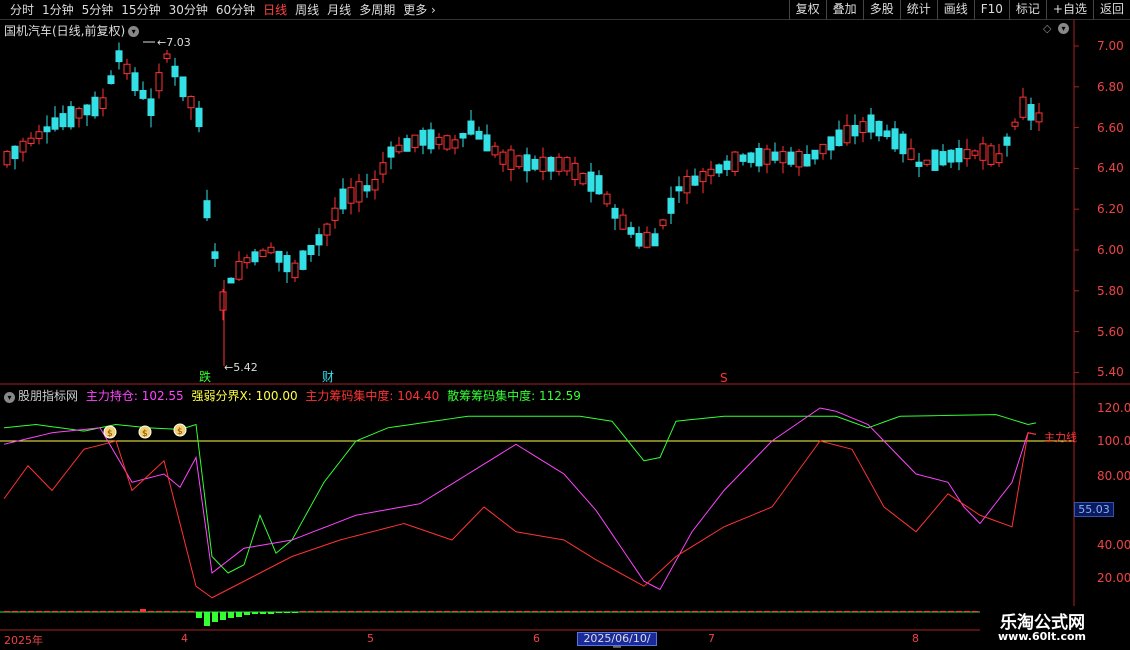 Image resolution: width=1130 pixels, height=650 pixels. Describe the element at coordinates (23, 640) in the screenshot. I see `date-tick: 2025年` at that location.